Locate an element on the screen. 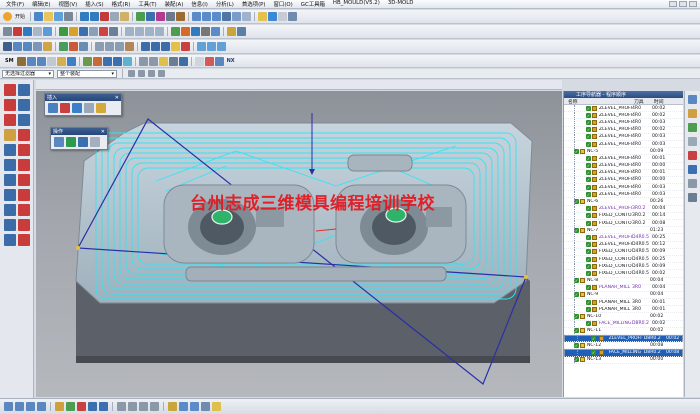 This screenshot has width=700, height=414. join-curve-icon is located at coordinates (10, 165).